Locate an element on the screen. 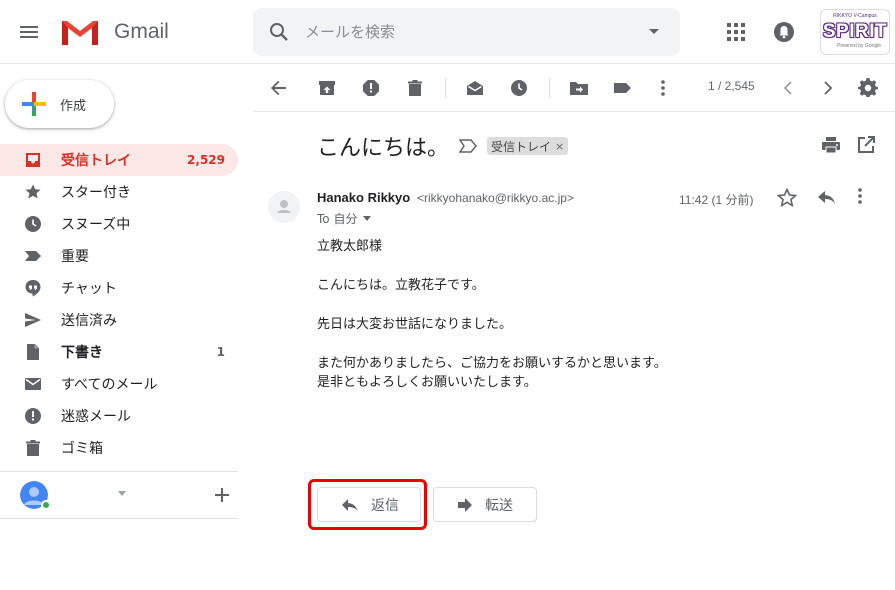  newer-chevron-icon is located at coordinates (788, 88).